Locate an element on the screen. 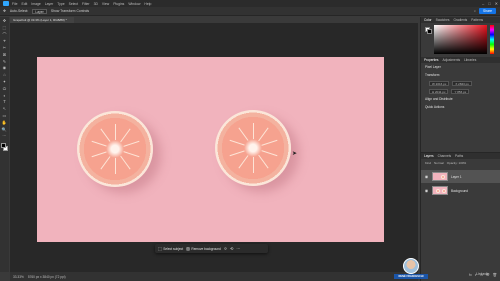  color-picker-field is located at coordinates (460, 39).